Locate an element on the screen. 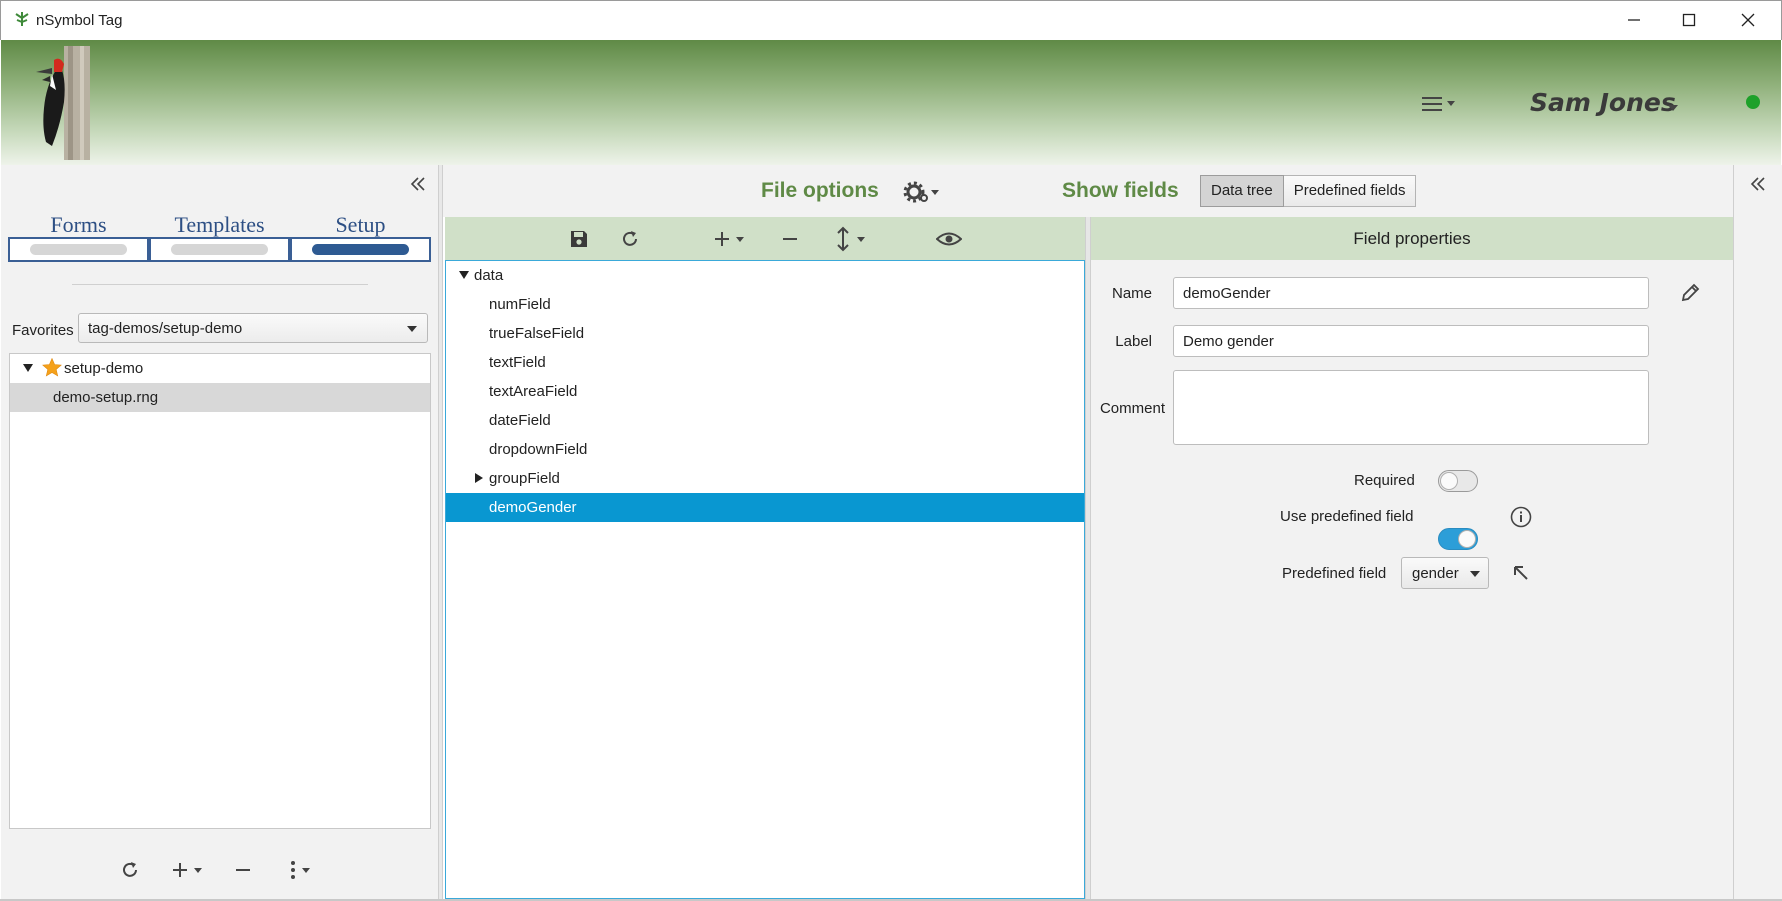 This screenshot has height=901, width=1782. tab-forms: Forms is located at coordinates (78, 234).